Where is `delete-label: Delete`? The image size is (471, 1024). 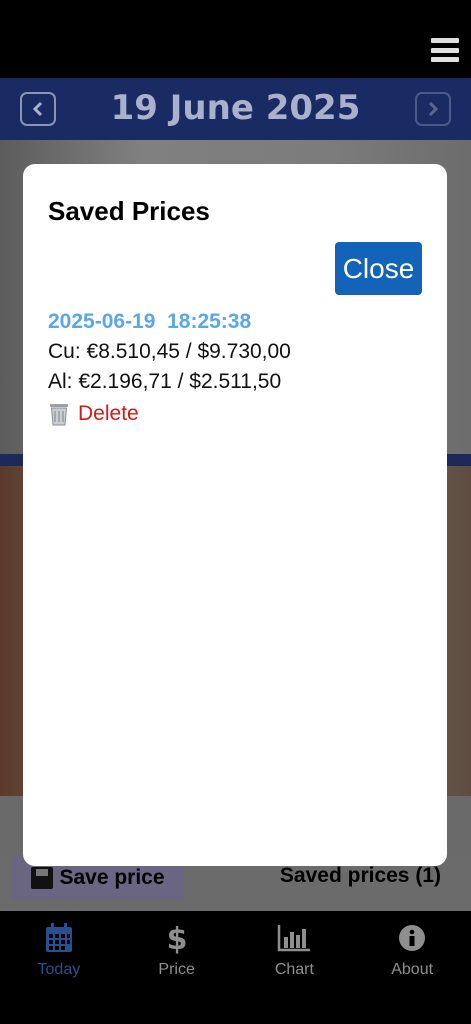
delete-label: Delete is located at coordinates (108, 413).